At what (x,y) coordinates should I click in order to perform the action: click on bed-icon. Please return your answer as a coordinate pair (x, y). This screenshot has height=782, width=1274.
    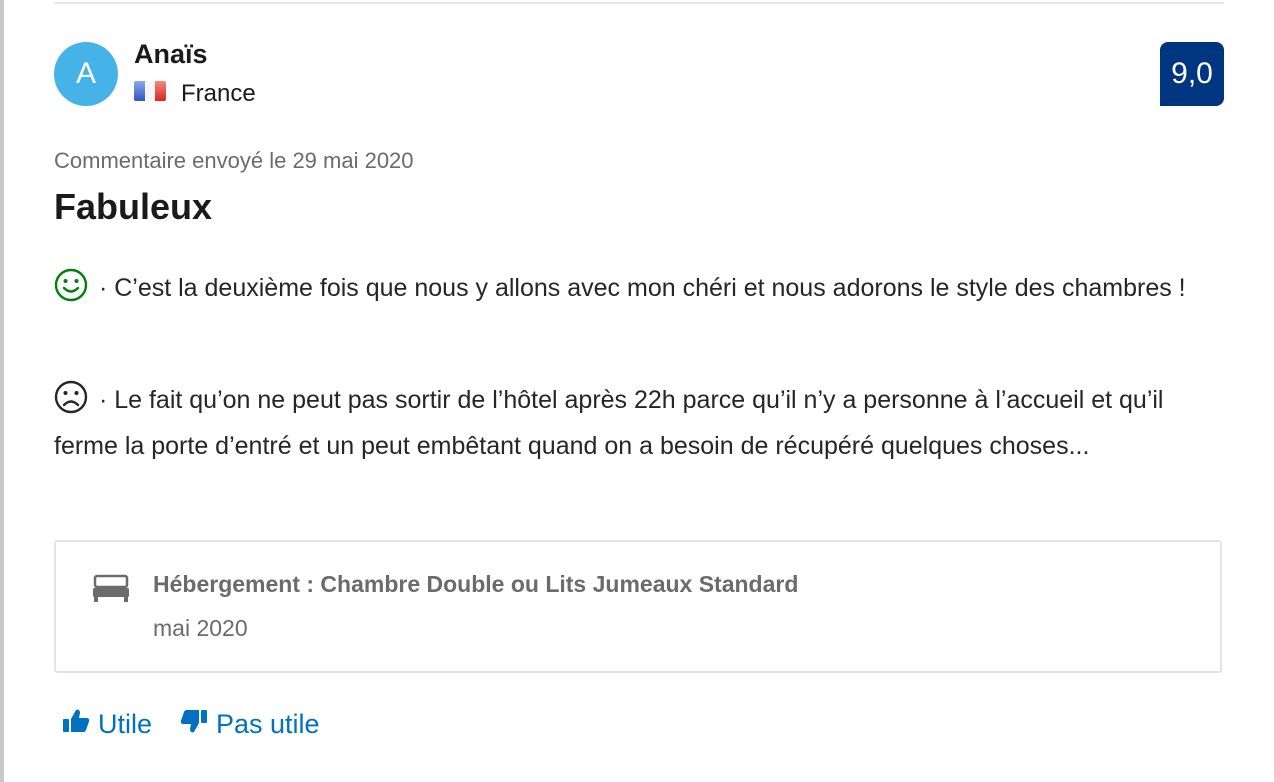
    Looking at the image, I should click on (111, 591).